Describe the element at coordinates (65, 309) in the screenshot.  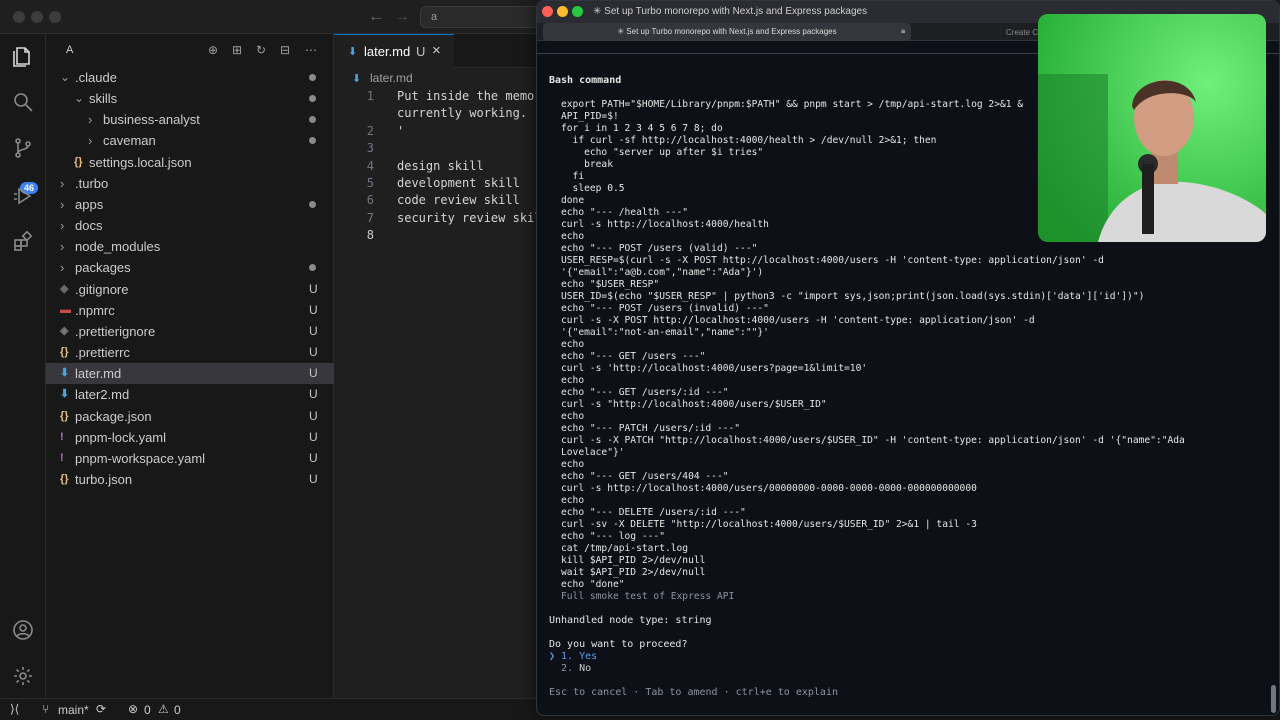
I see `npm-file-icon: ▬` at that location.